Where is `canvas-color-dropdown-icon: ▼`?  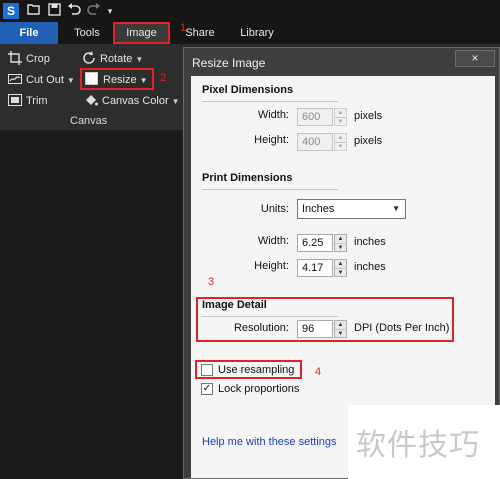 canvas-color-dropdown-icon: ▼ is located at coordinates (175, 101).